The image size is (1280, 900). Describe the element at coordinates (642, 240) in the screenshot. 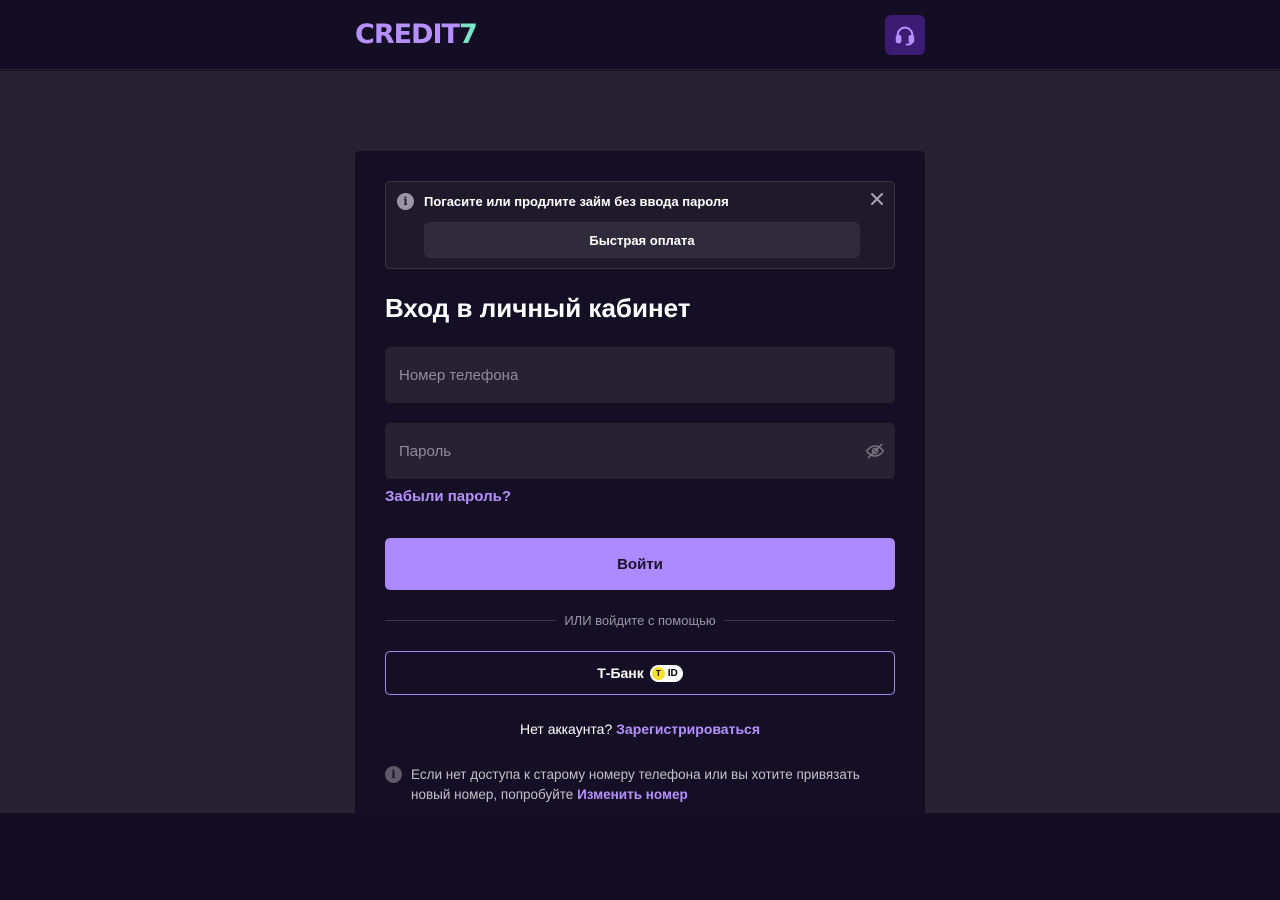

I see `quick-pay-button: Быстрая оплата` at that location.